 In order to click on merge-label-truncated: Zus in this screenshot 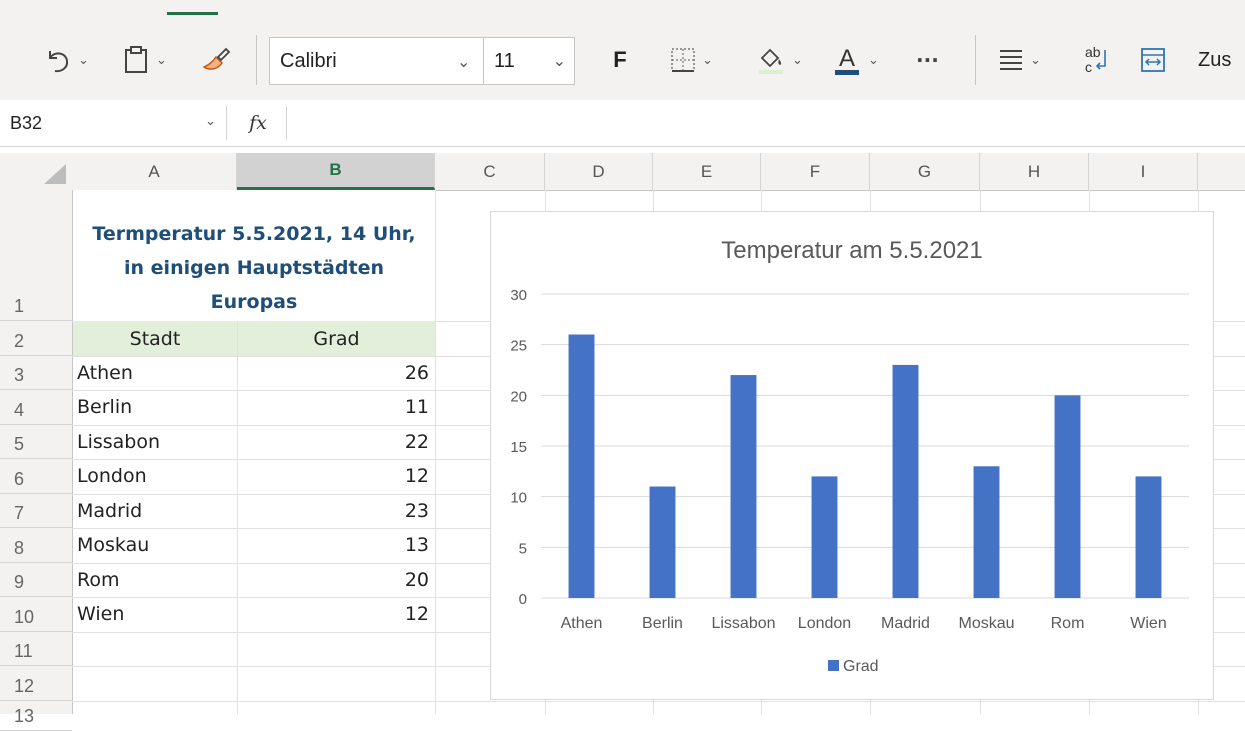, I will do `click(1214, 60)`.